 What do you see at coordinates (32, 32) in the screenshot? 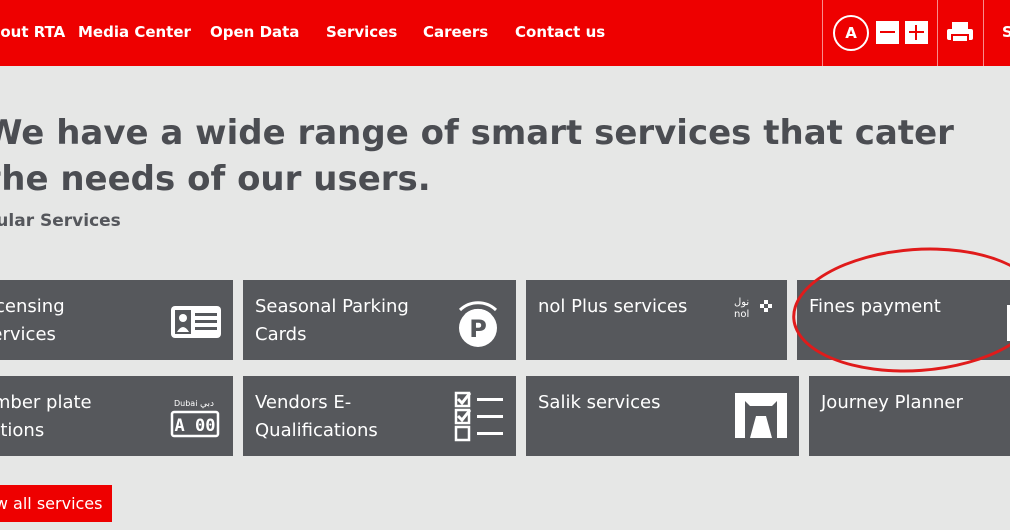
I see `nav-about-rta: About RTA` at bounding box center [32, 32].